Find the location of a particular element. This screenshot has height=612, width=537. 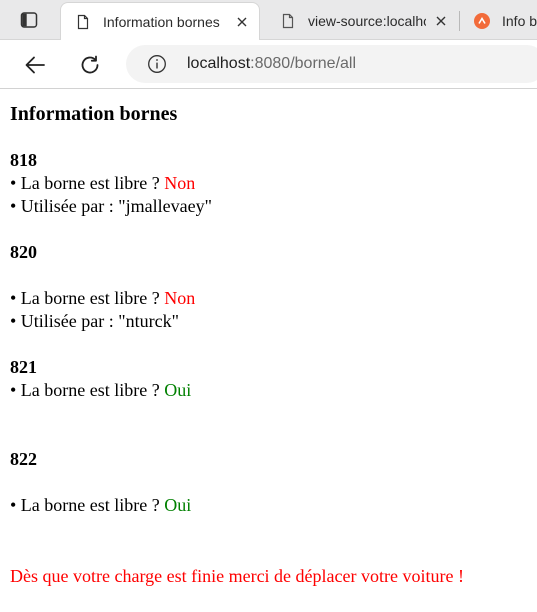

borne-id: 820 is located at coordinates (23, 252).